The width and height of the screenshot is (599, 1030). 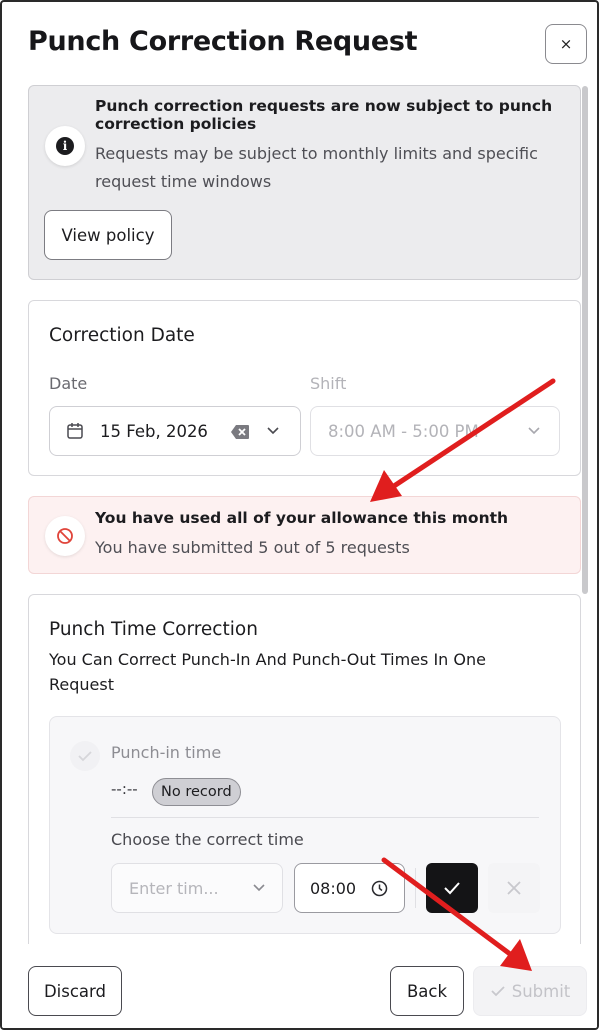 I want to click on correction-date-title: Correction Date, so click(x=122, y=335).